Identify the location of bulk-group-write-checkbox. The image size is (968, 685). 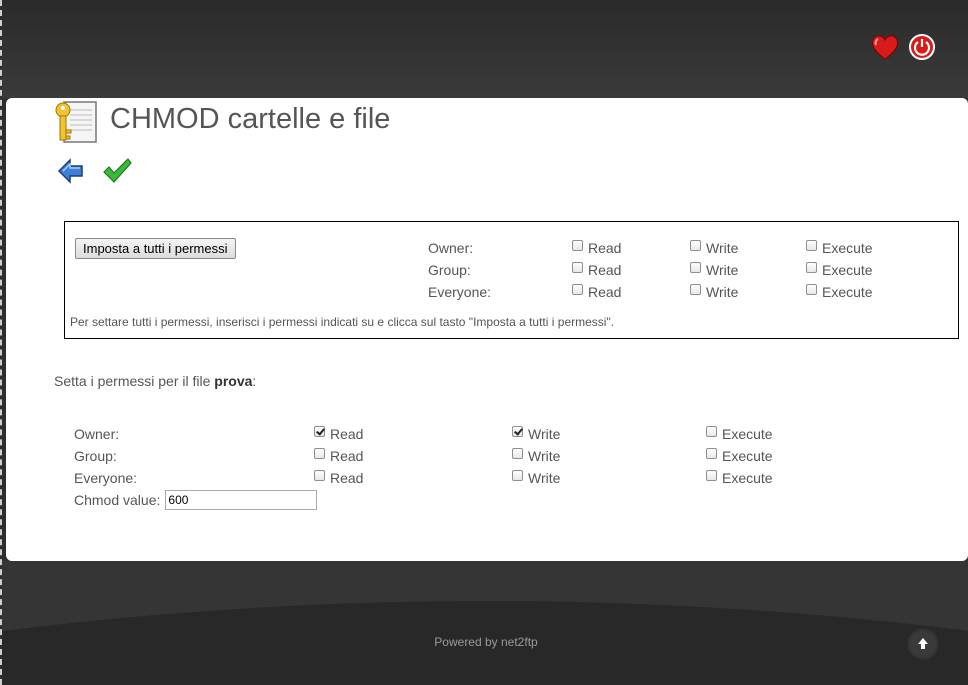
(695, 267).